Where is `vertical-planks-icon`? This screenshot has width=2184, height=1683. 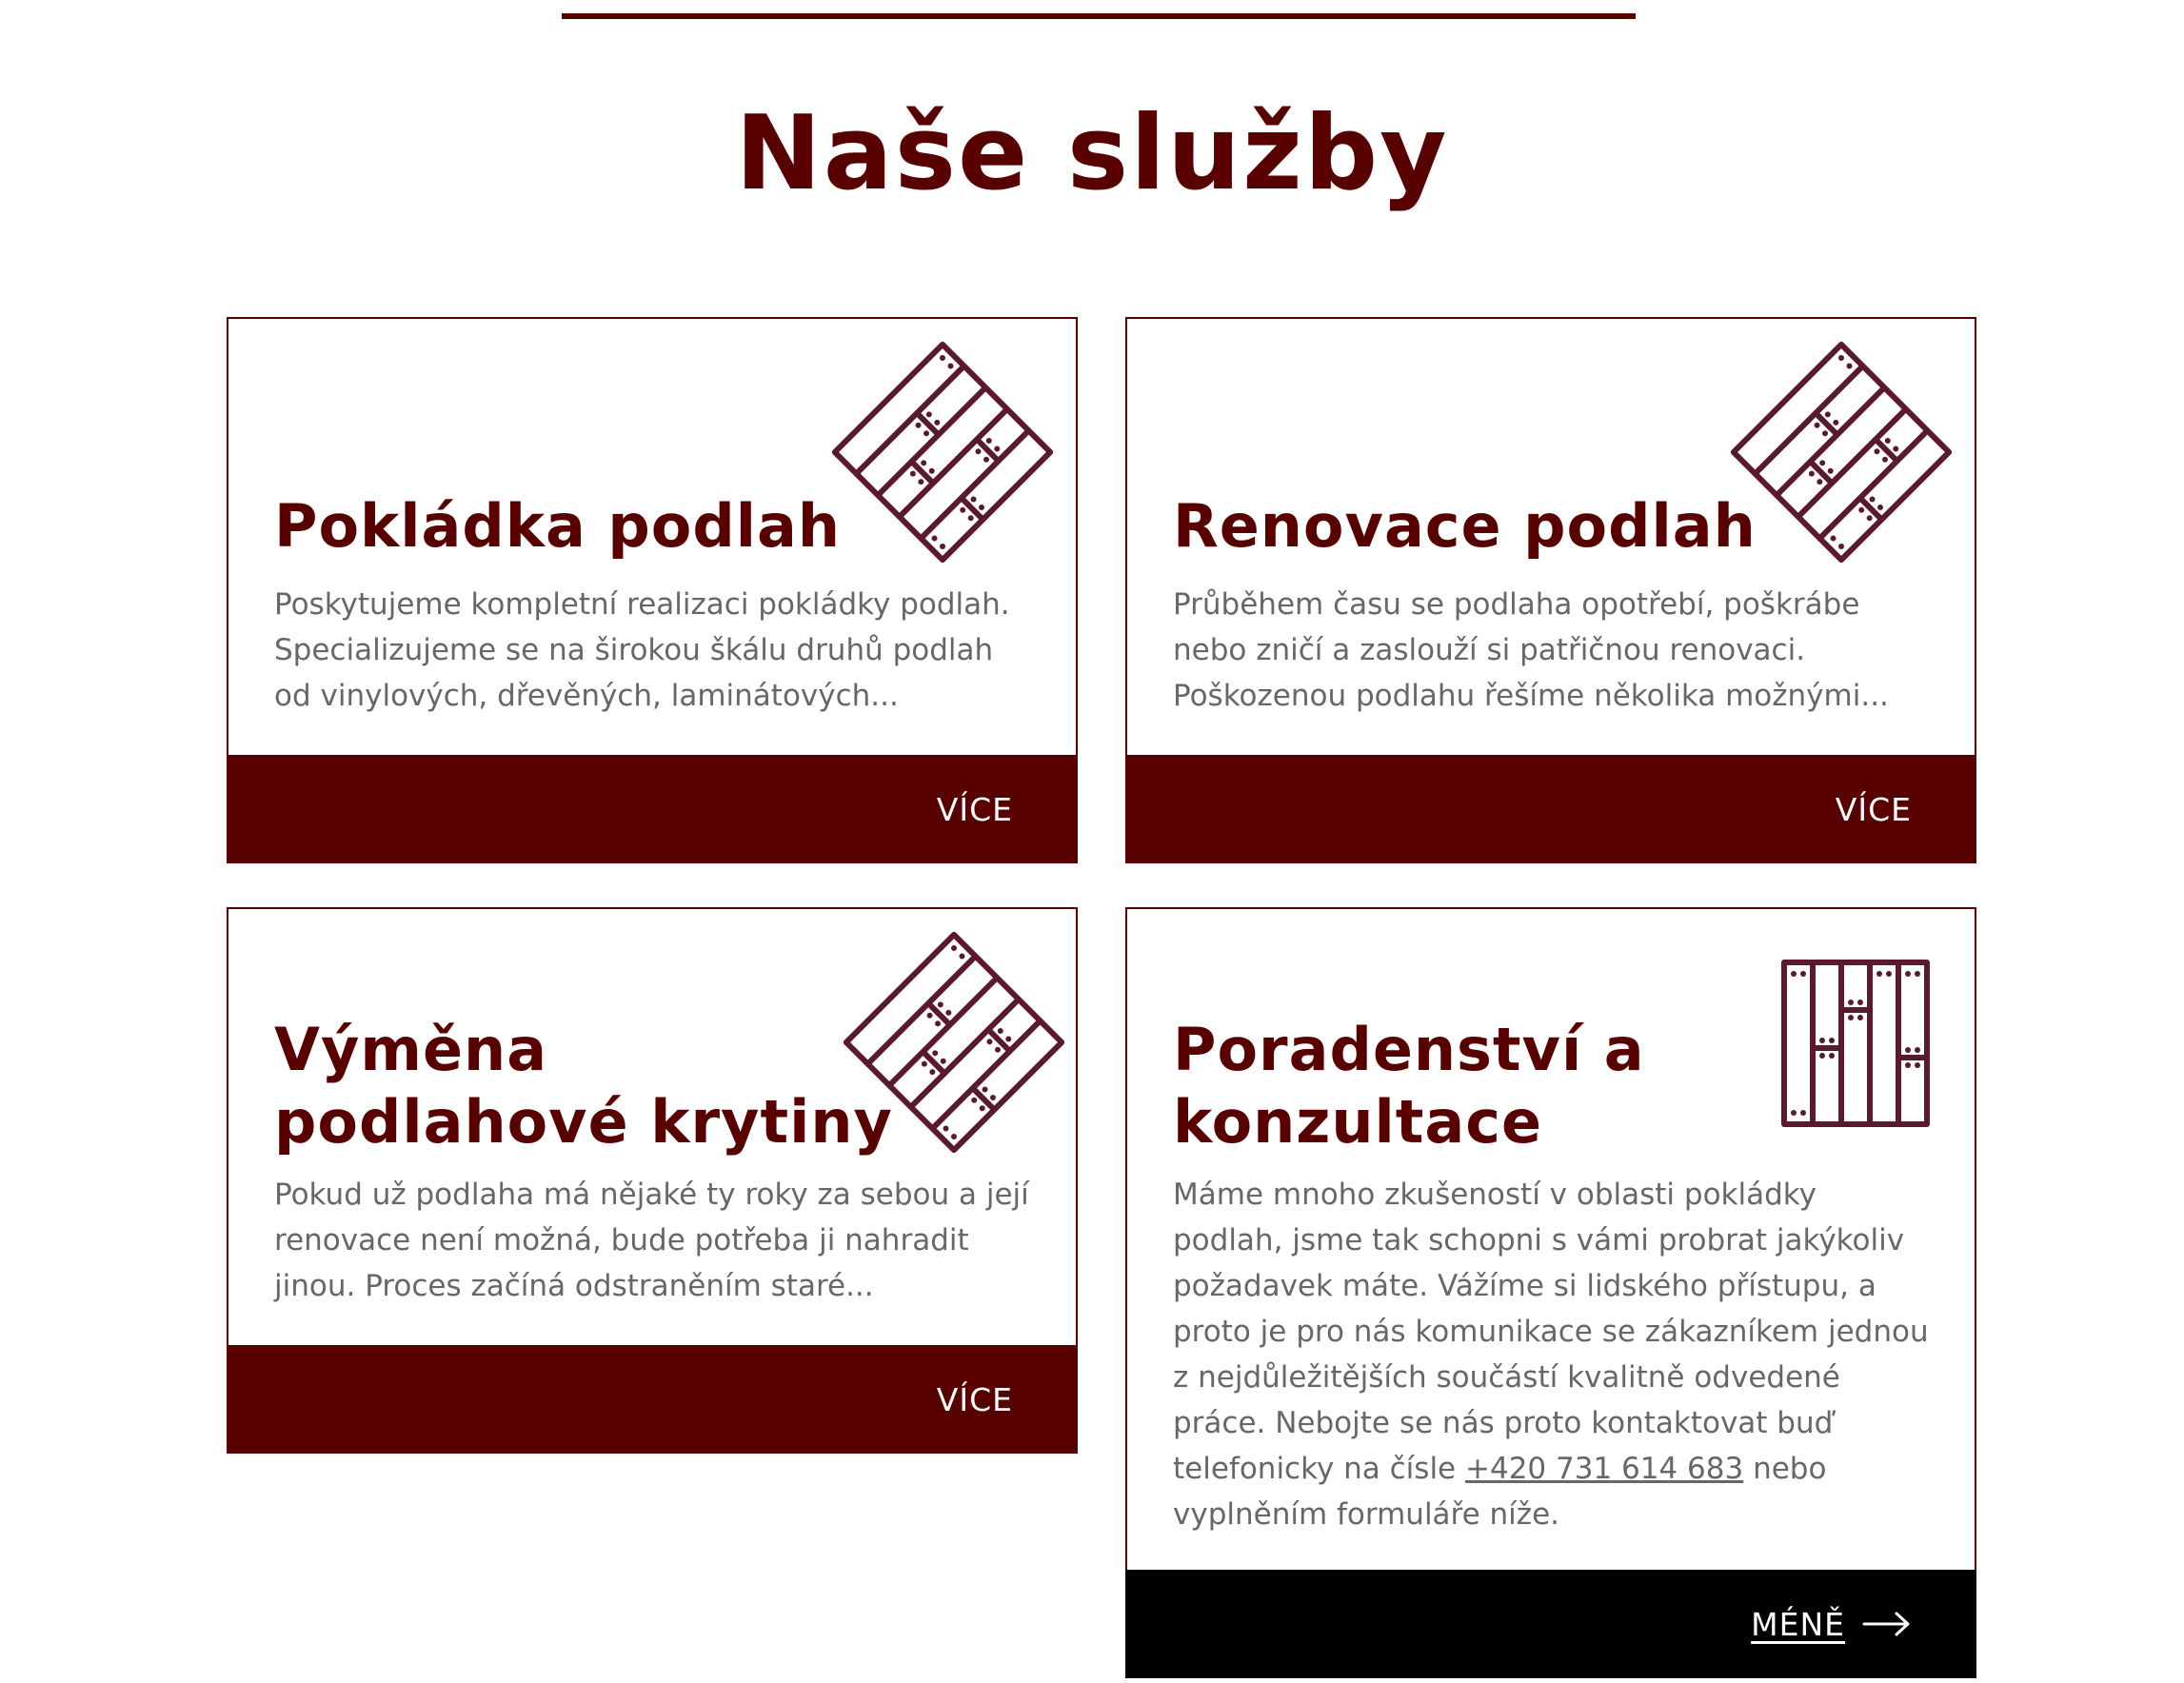 vertical-planks-icon is located at coordinates (1855, 1043).